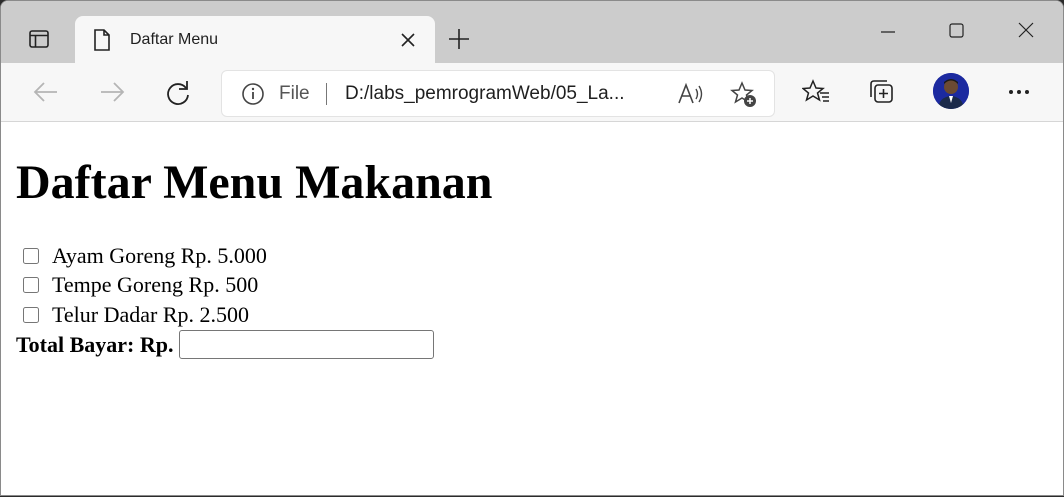 Image resolution: width=1064 pixels, height=497 pixels. I want to click on info-icon, so click(253, 94).